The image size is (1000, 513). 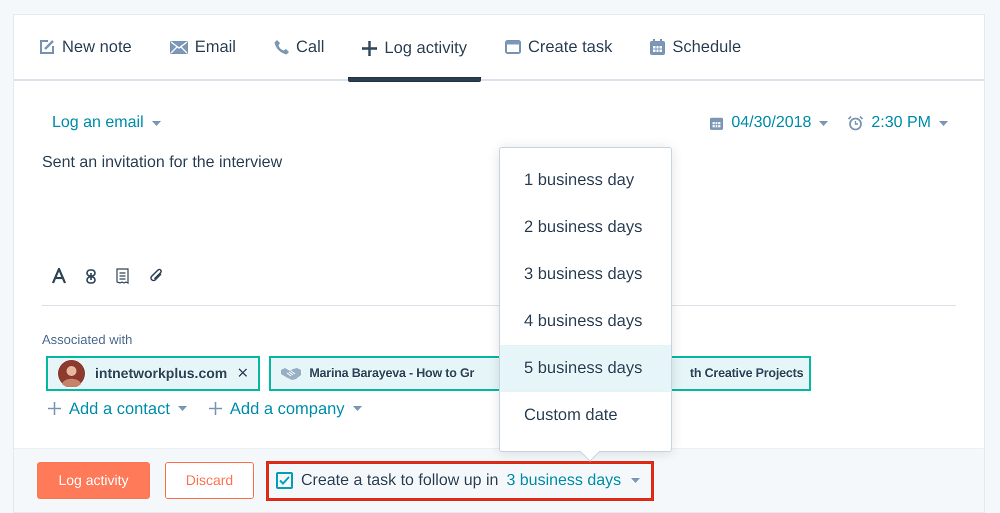 I want to click on association-name: intnetworkplus.com, so click(x=161, y=373).